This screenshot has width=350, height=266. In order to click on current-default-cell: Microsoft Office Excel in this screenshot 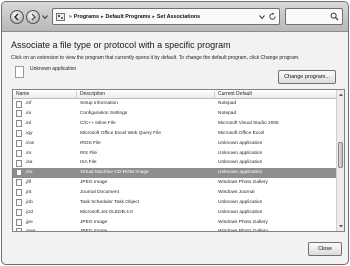, I will do `click(241, 133)`.